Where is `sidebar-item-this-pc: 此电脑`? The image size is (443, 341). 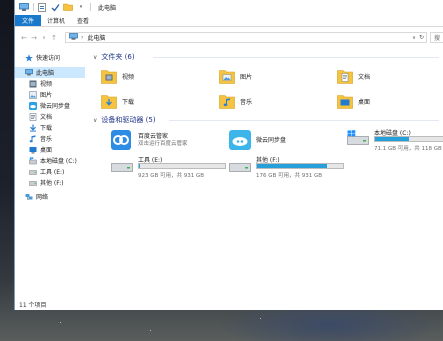
sidebar-item-this-pc: 此电脑 is located at coordinates (50, 72).